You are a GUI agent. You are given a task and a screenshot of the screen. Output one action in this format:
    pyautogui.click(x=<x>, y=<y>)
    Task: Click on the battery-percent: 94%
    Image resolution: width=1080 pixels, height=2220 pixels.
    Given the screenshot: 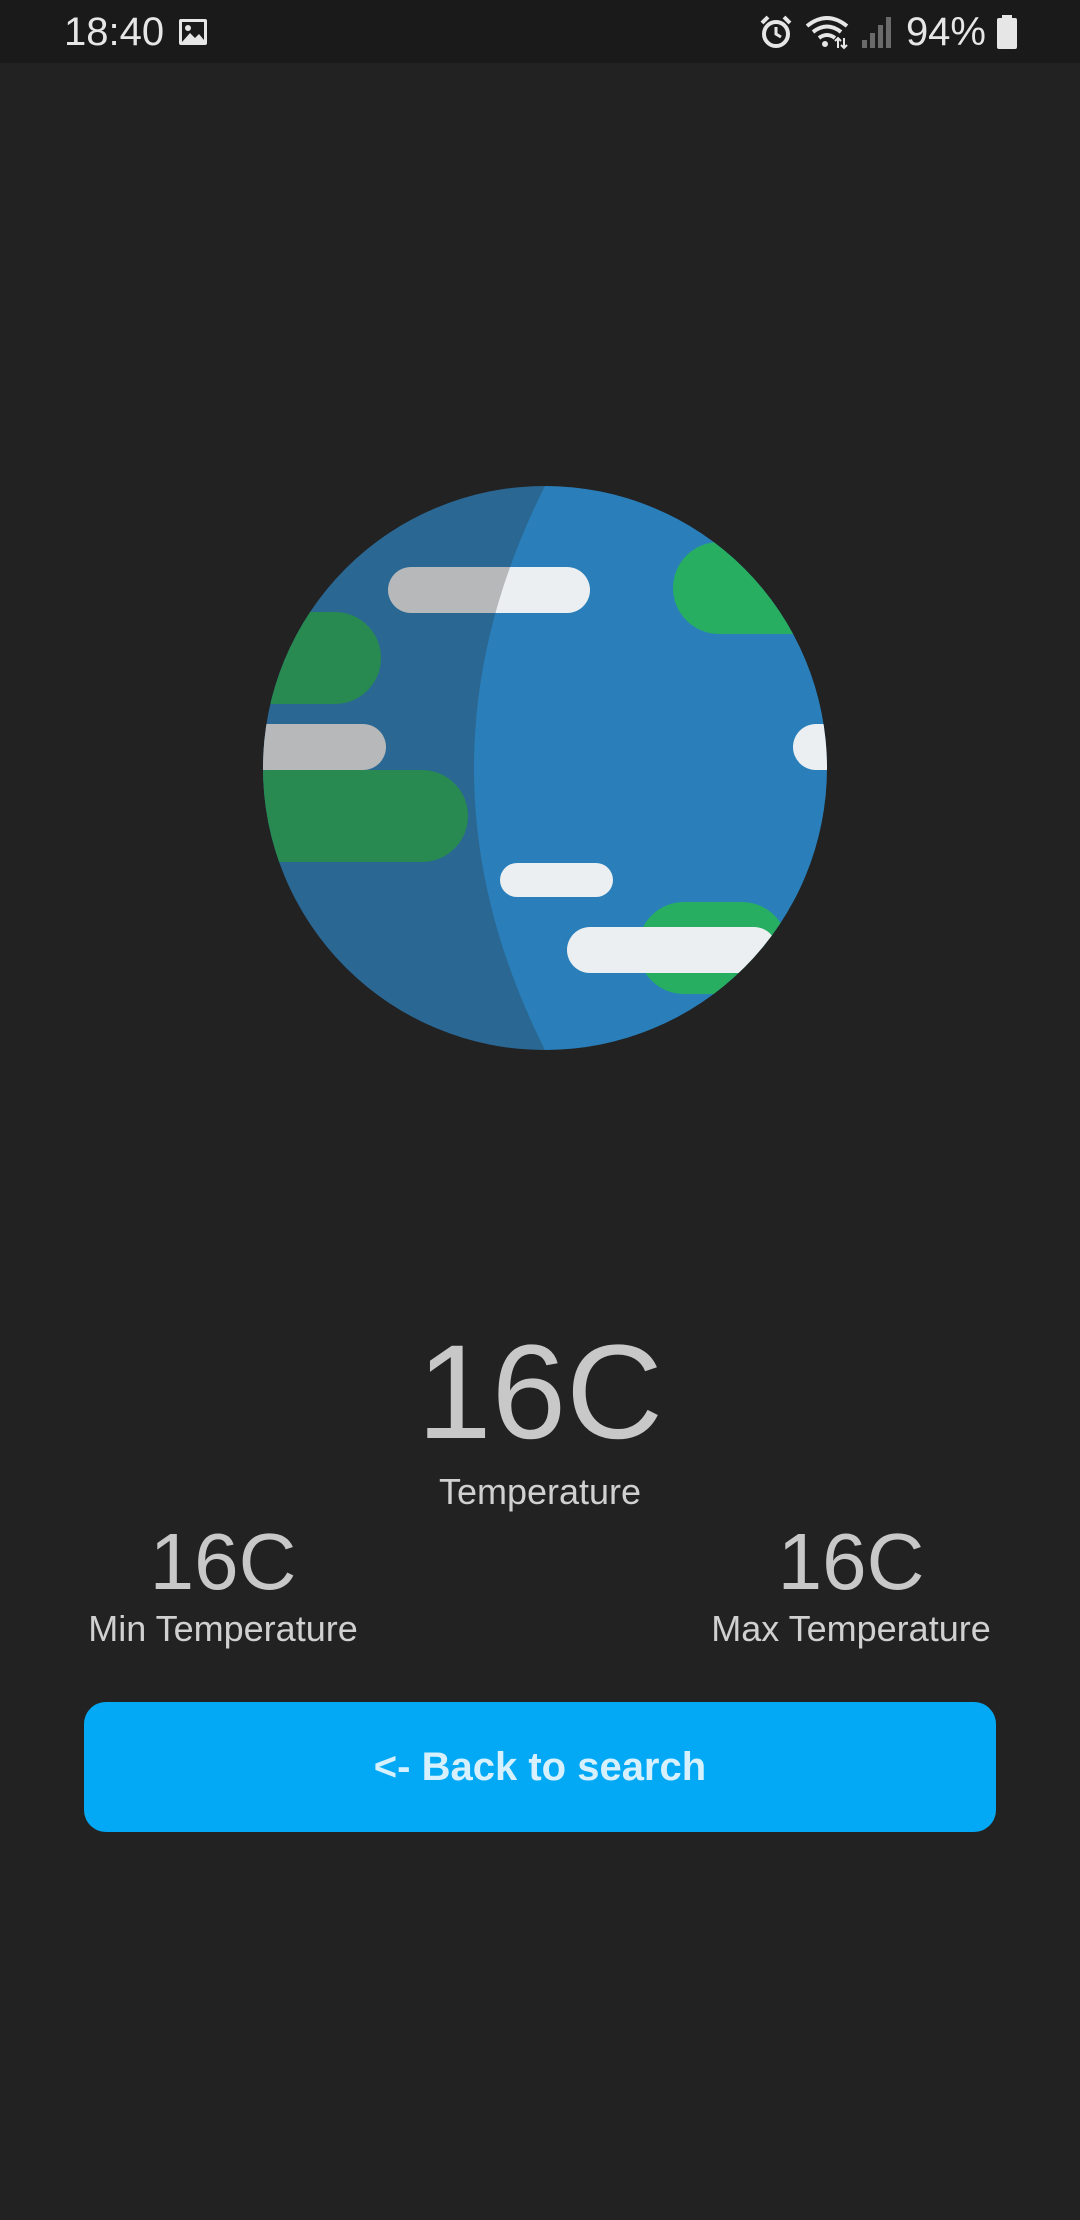 What is the action you would take?
    pyautogui.click(x=945, y=32)
    